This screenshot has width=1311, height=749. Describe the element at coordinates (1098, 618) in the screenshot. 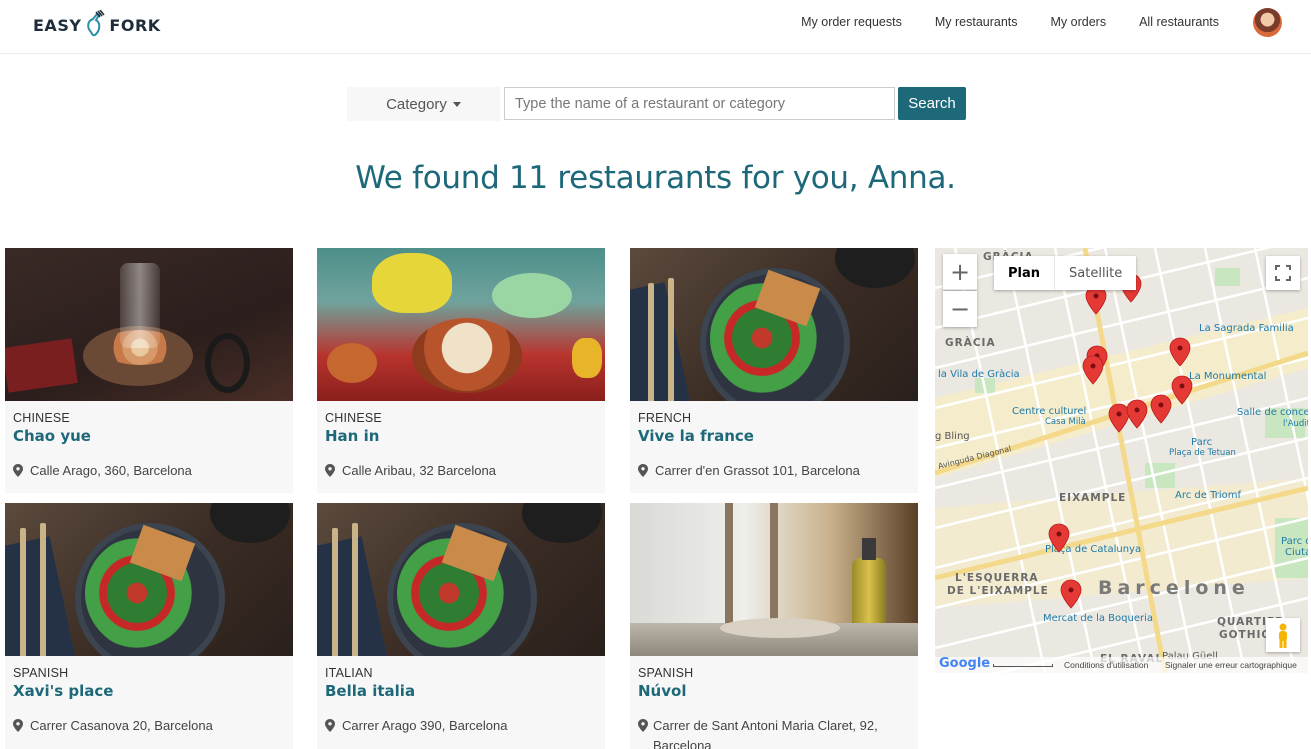

I see `map-label-boqueria: Mercat de la Boqueria` at that location.